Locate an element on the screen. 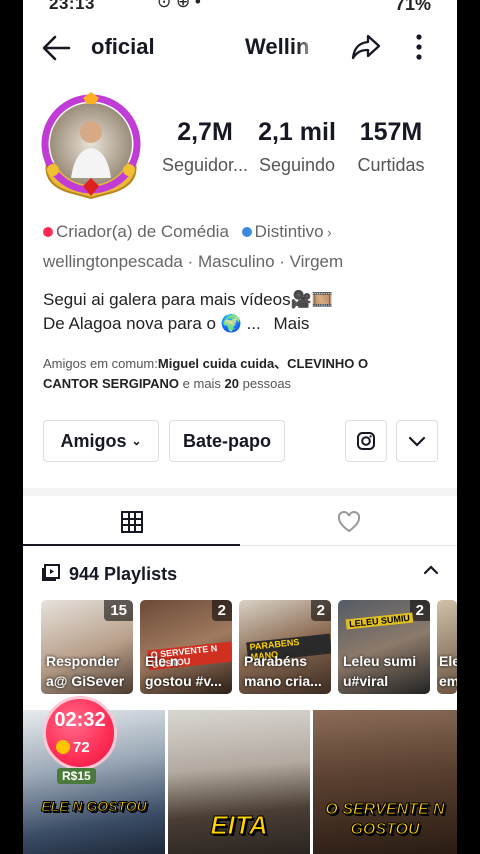  video-overlay-text: ELE N GOSTOU is located at coordinates (94, 806).